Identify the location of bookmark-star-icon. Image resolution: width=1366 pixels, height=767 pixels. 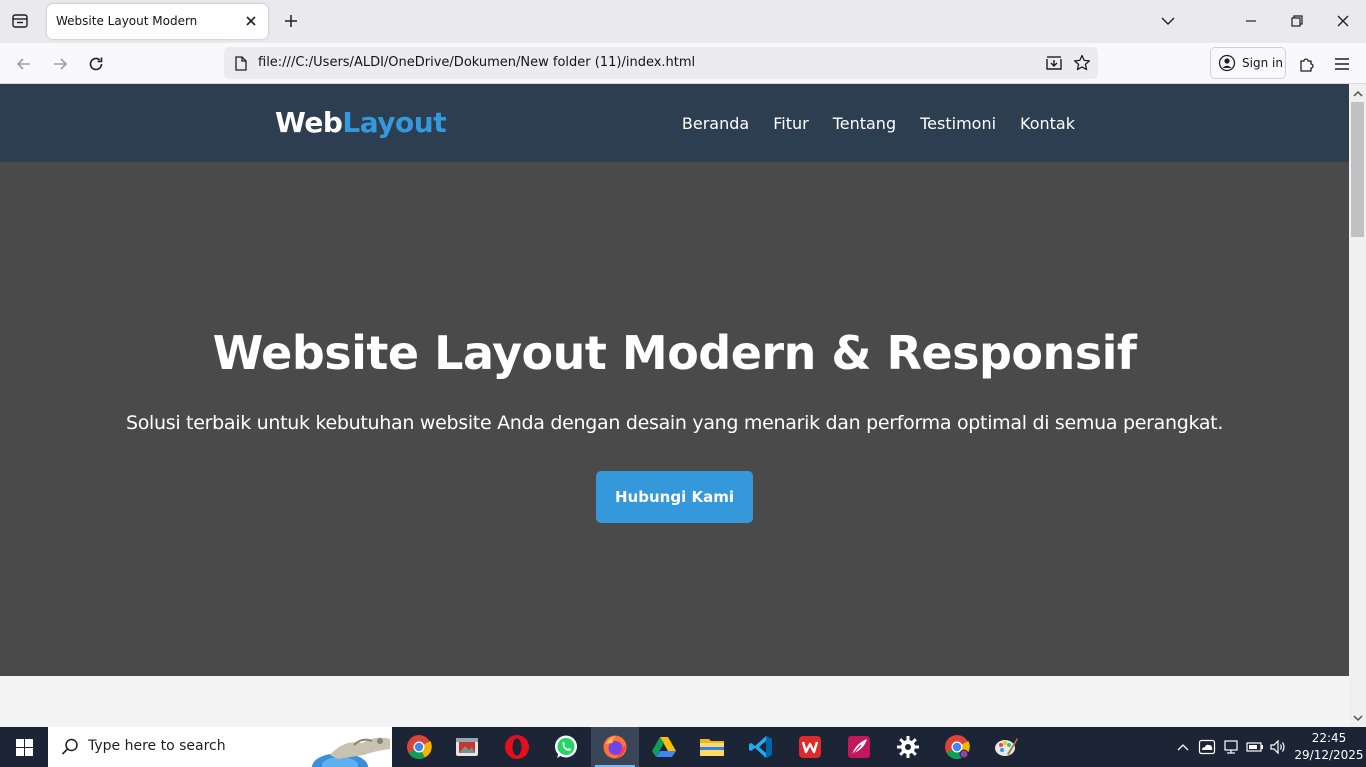
(1082, 63).